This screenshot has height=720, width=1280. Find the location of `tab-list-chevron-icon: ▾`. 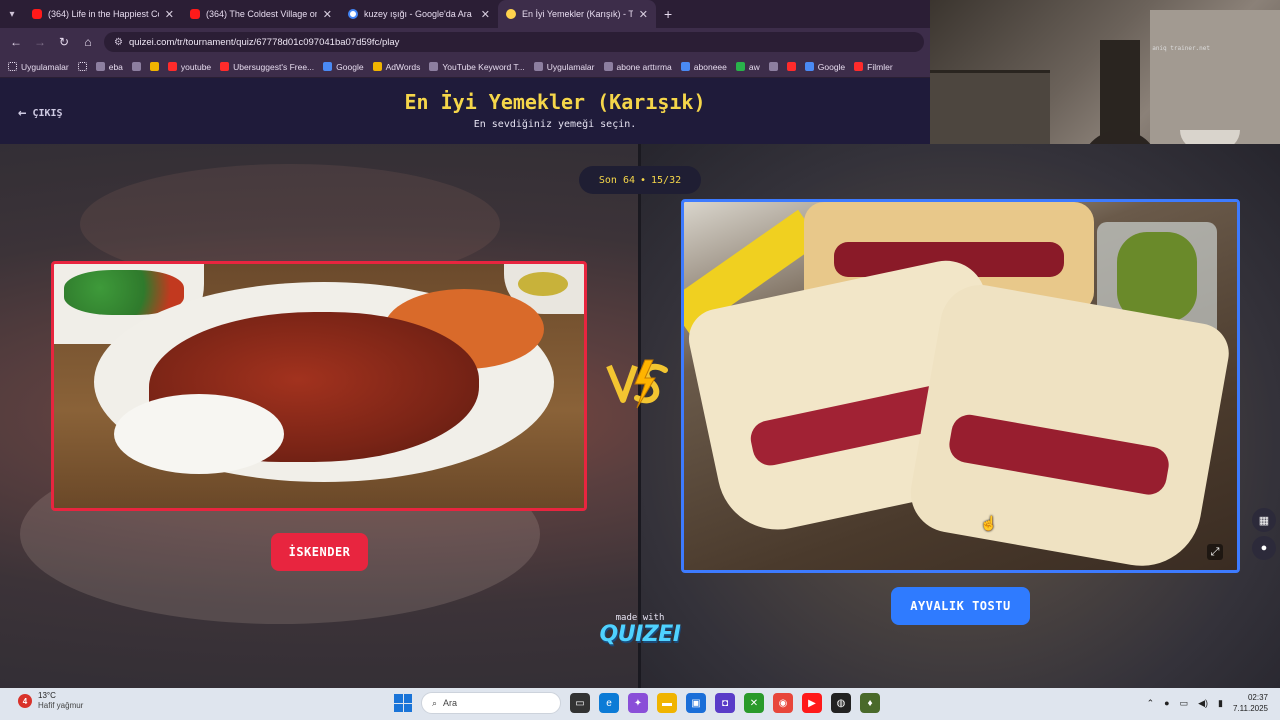

tab-list-chevron-icon: ▾ is located at coordinates (12, 14).